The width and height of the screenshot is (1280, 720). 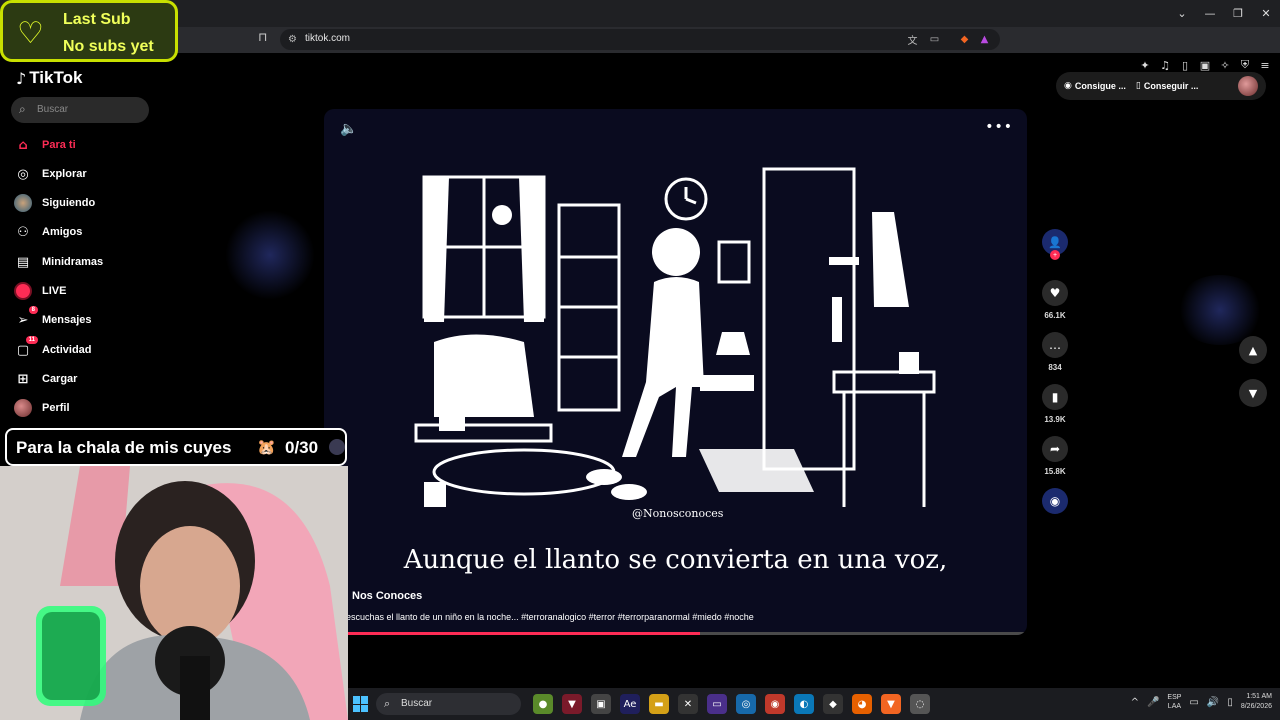 What do you see at coordinates (833, 704) in the screenshot?
I see `app-icon: ◆` at bounding box center [833, 704].